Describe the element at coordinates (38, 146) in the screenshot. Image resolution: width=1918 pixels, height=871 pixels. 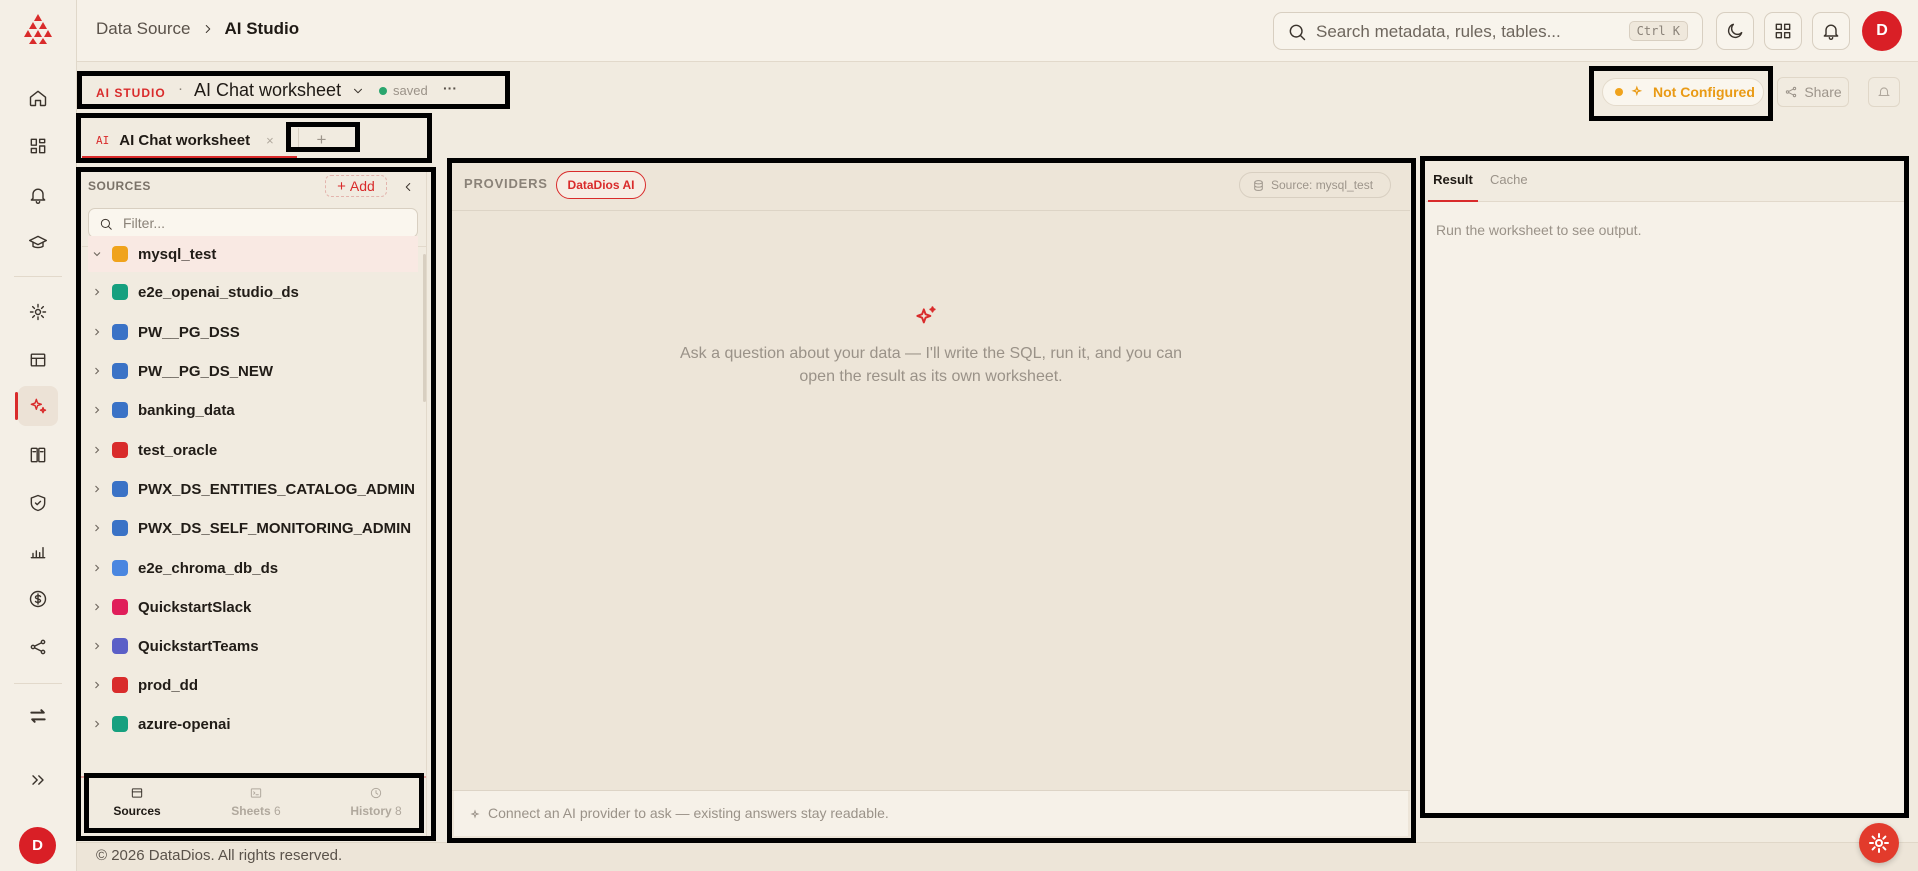
I see `rail-dashboard-button` at that location.